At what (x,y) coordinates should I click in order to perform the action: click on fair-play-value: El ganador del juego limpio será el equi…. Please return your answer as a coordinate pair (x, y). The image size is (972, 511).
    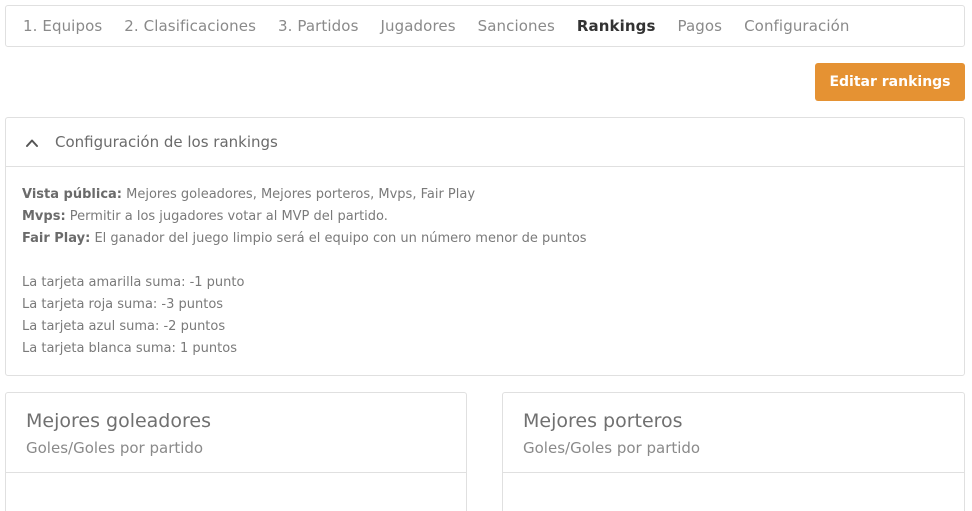
    Looking at the image, I should click on (338, 238).